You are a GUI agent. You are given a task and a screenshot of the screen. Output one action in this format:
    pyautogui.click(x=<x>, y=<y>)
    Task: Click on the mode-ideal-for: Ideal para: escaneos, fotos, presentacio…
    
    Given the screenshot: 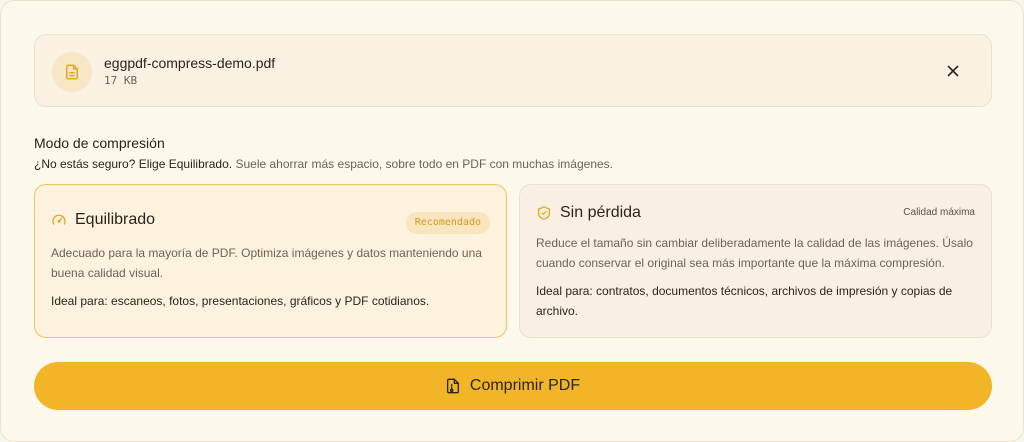 What is the action you would take?
    pyautogui.click(x=240, y=301)
    